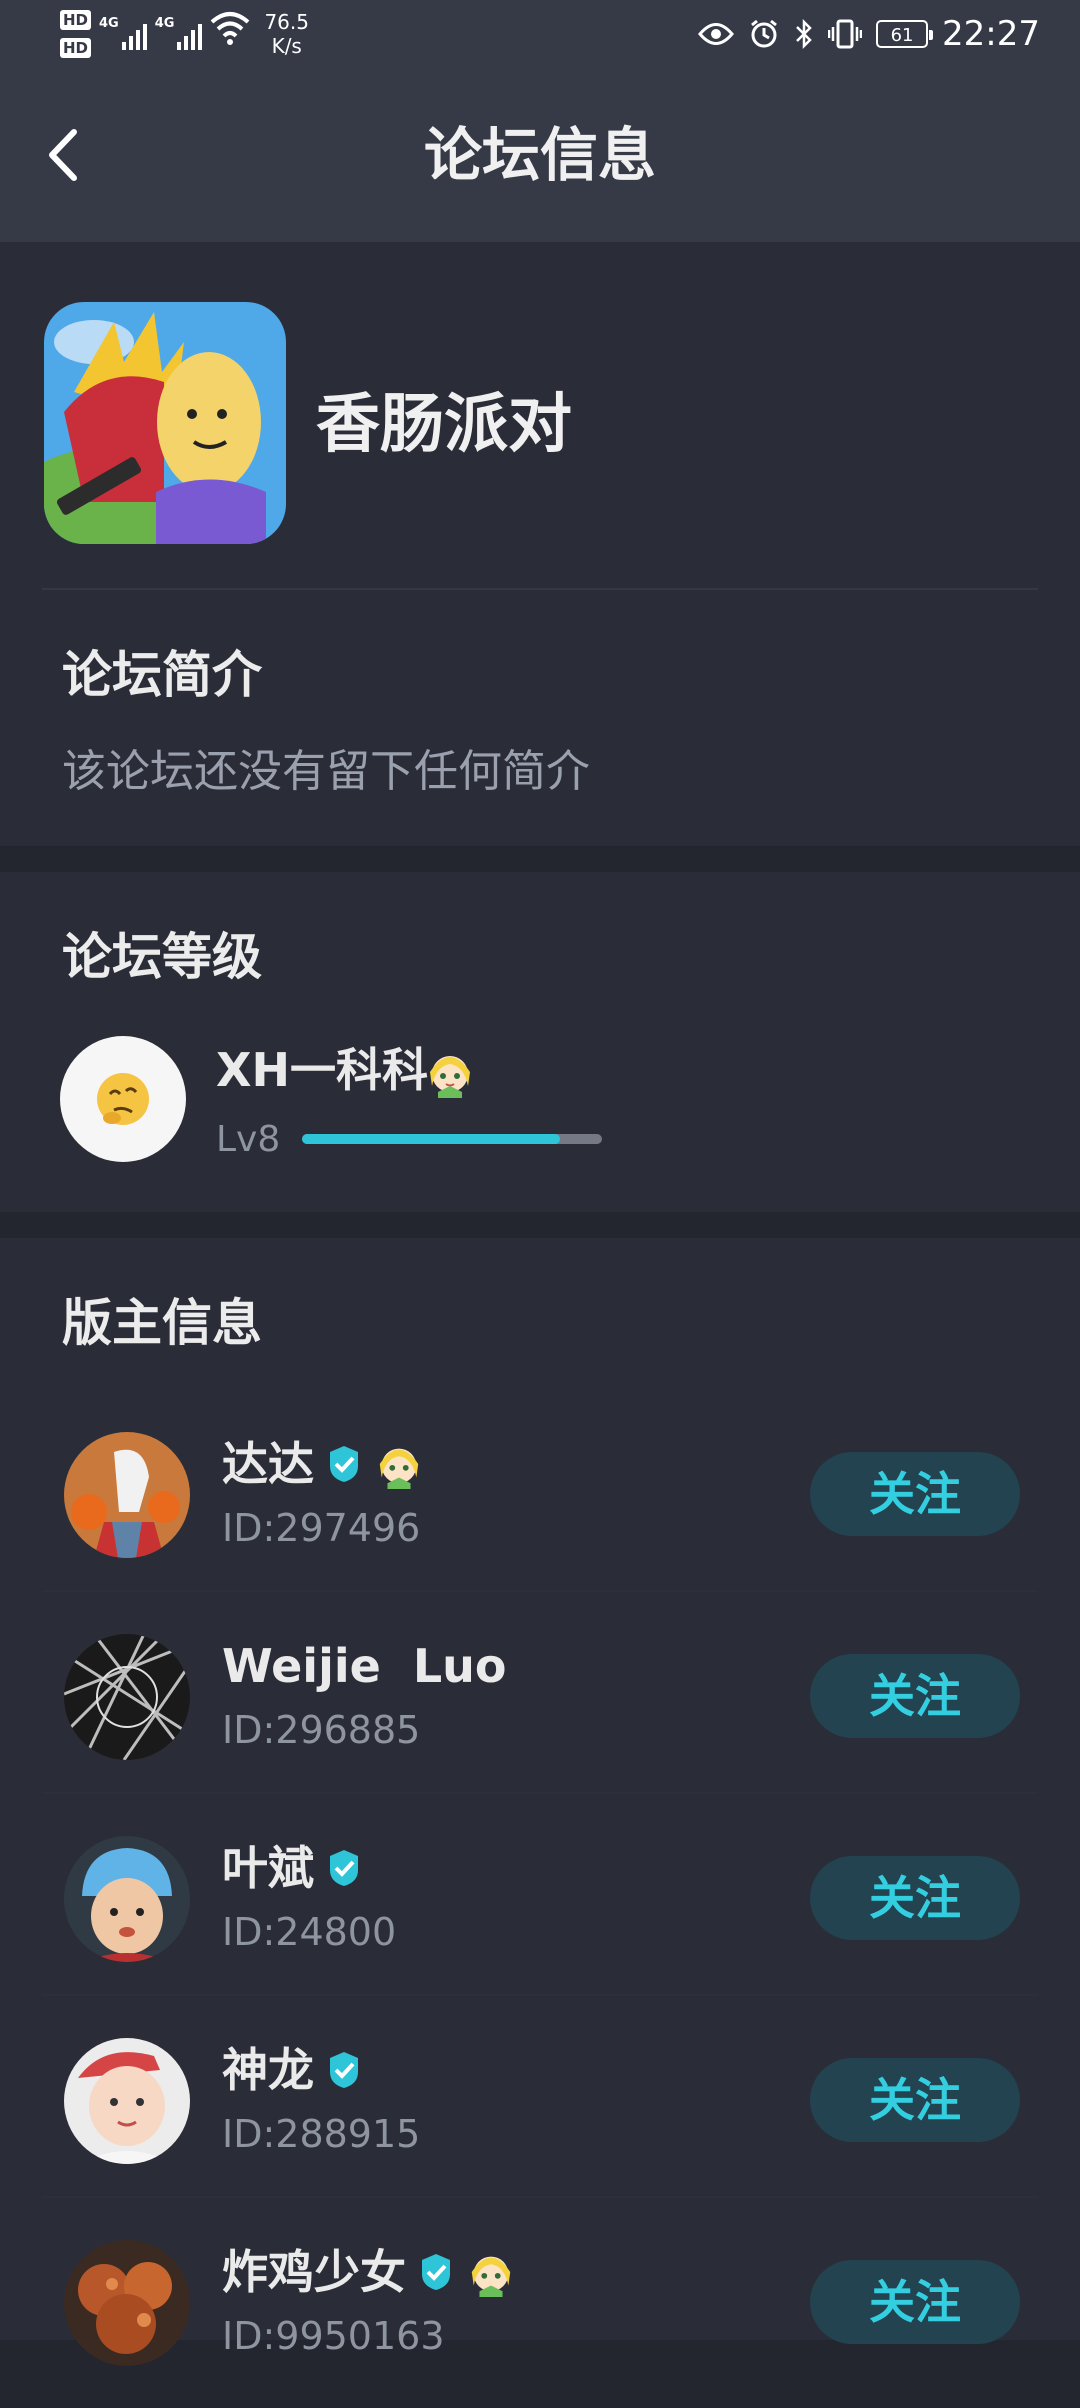  What do you see at coordinates (76, 48) in the screenshot?
I see `hd2-indicator: HD` at bounding box center [76, 48].